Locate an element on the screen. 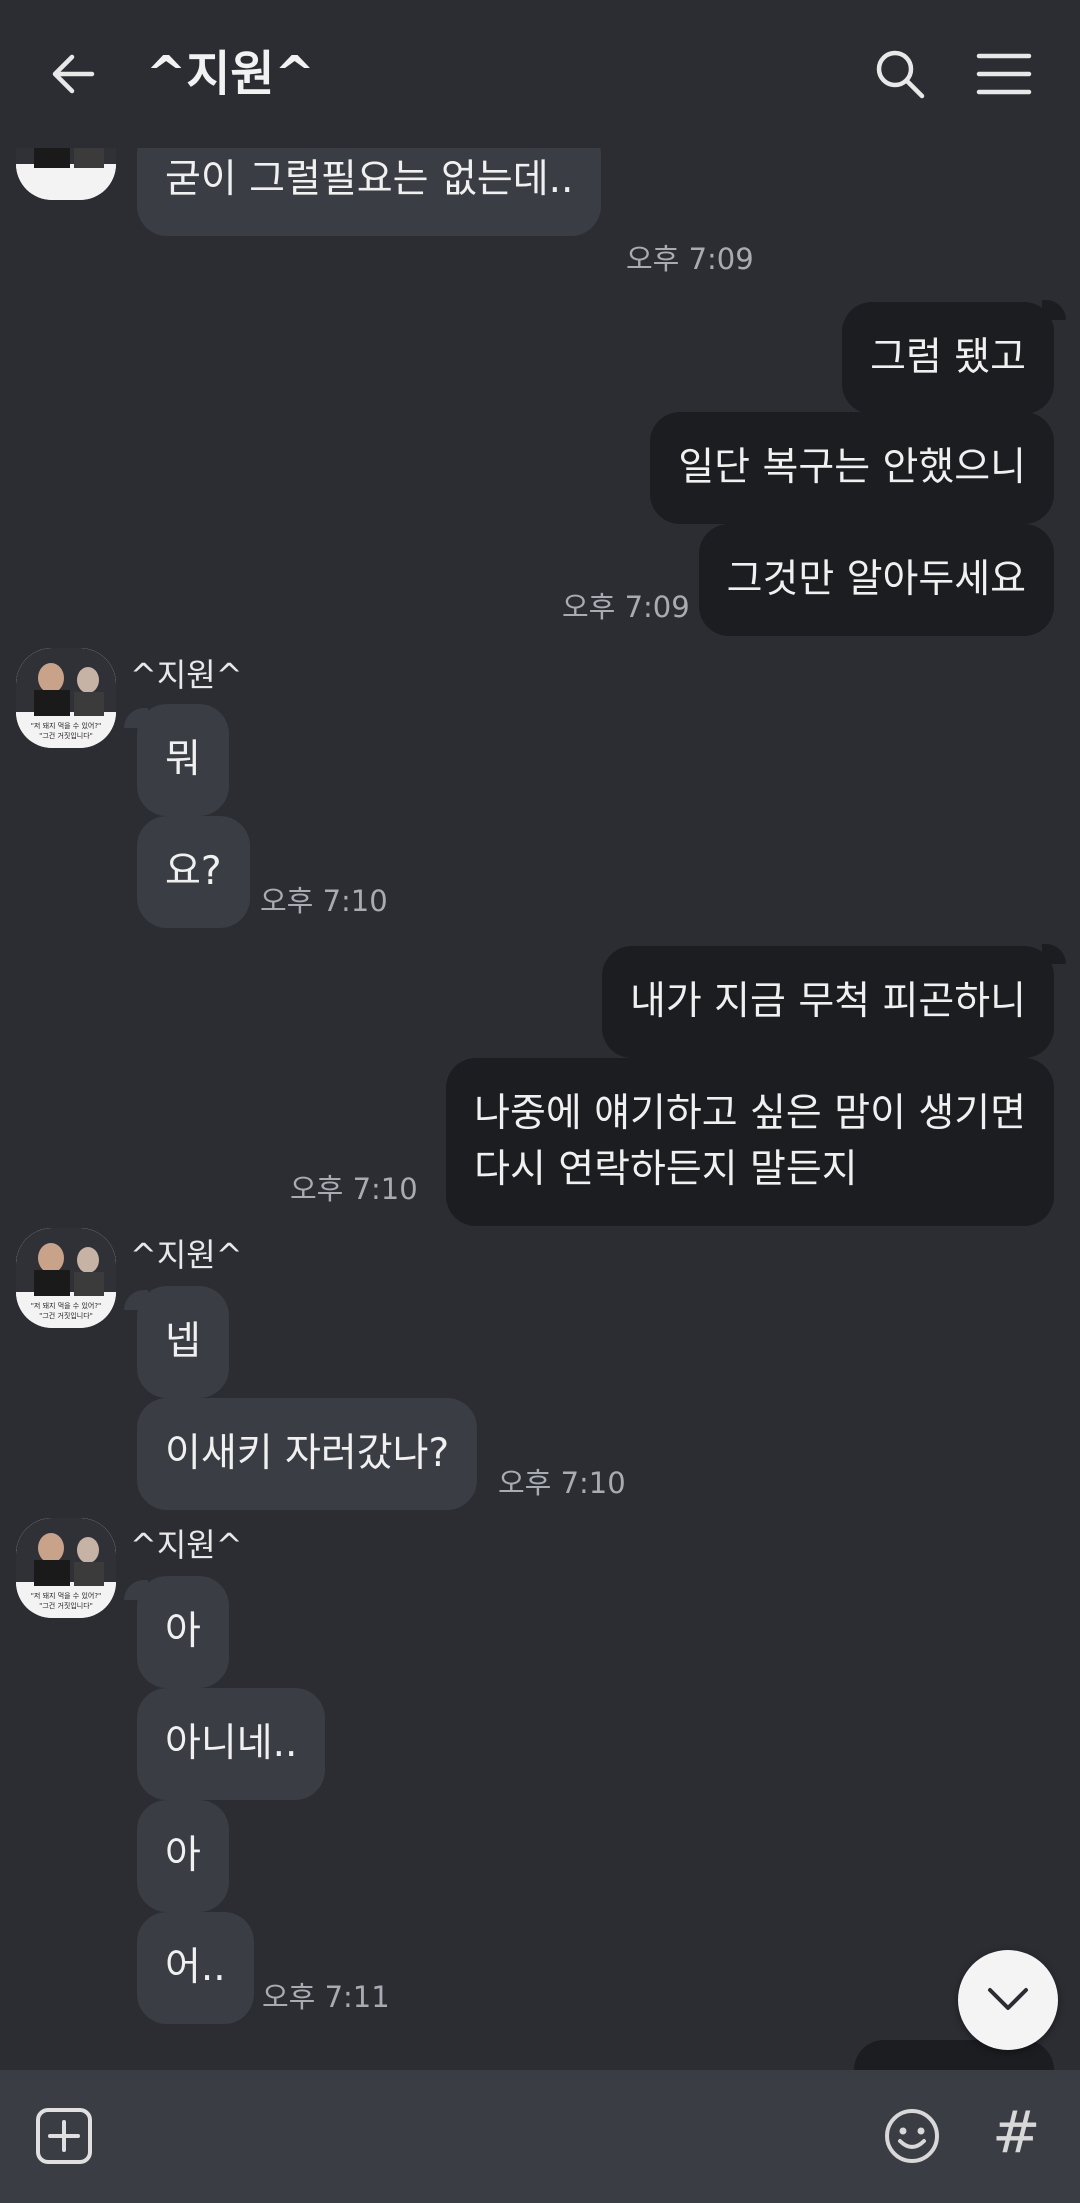 The width and height of the screenshot is (1080, 2203). back-arrow-icon is located at coordinates (74, 74).